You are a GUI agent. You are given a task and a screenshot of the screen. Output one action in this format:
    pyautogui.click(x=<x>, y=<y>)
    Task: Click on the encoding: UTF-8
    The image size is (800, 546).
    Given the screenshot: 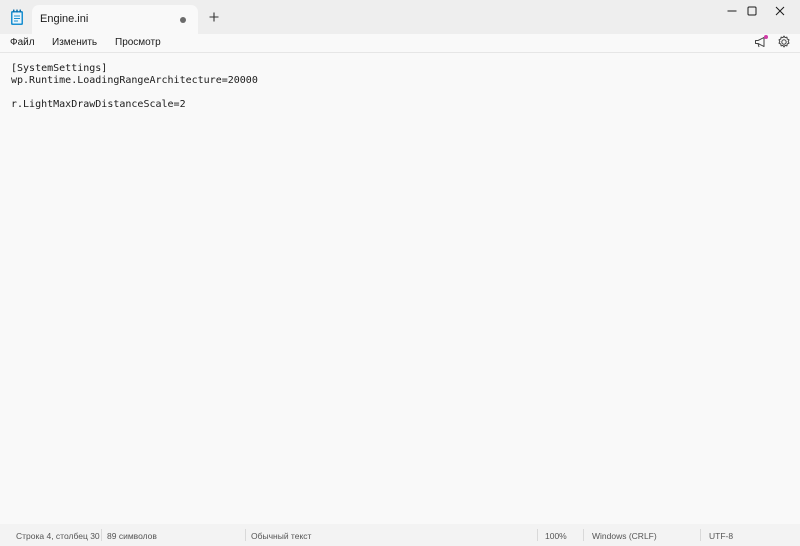 What is the action you would take?
    pyautogui.click(x=721, y=536)
    